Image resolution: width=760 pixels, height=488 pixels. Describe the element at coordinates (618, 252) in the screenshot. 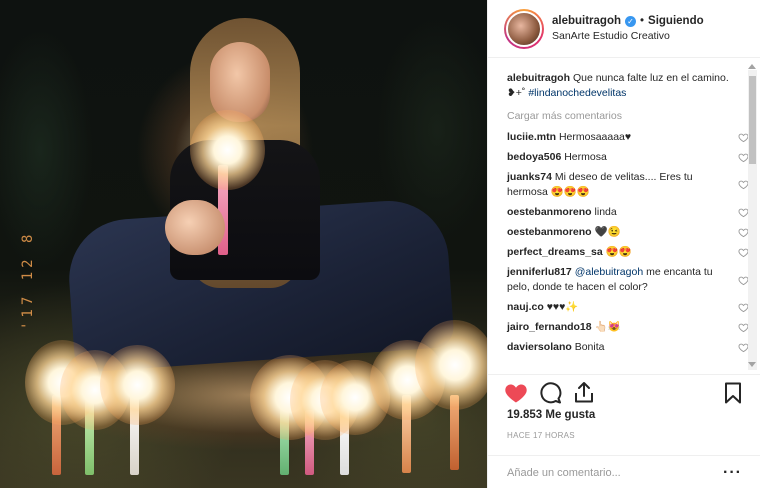

I see `comment-text: 😍😍` at that location.